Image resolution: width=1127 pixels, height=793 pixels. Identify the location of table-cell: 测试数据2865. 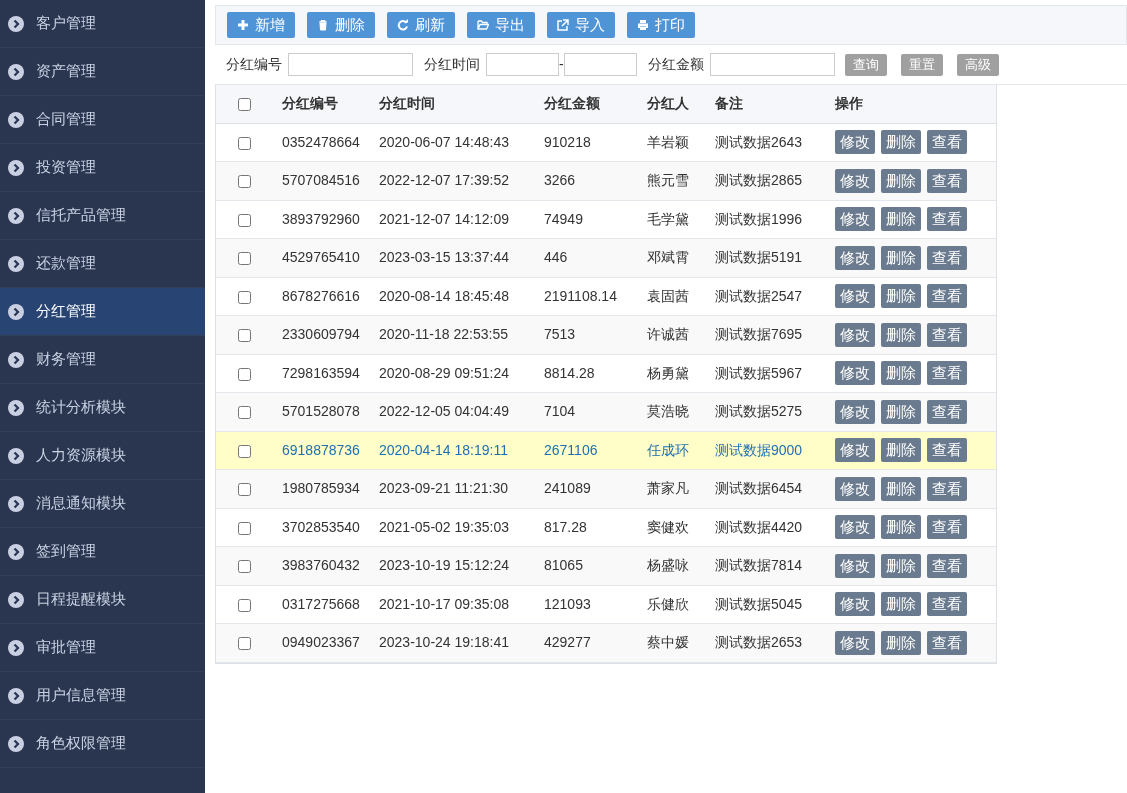
(759, 180).